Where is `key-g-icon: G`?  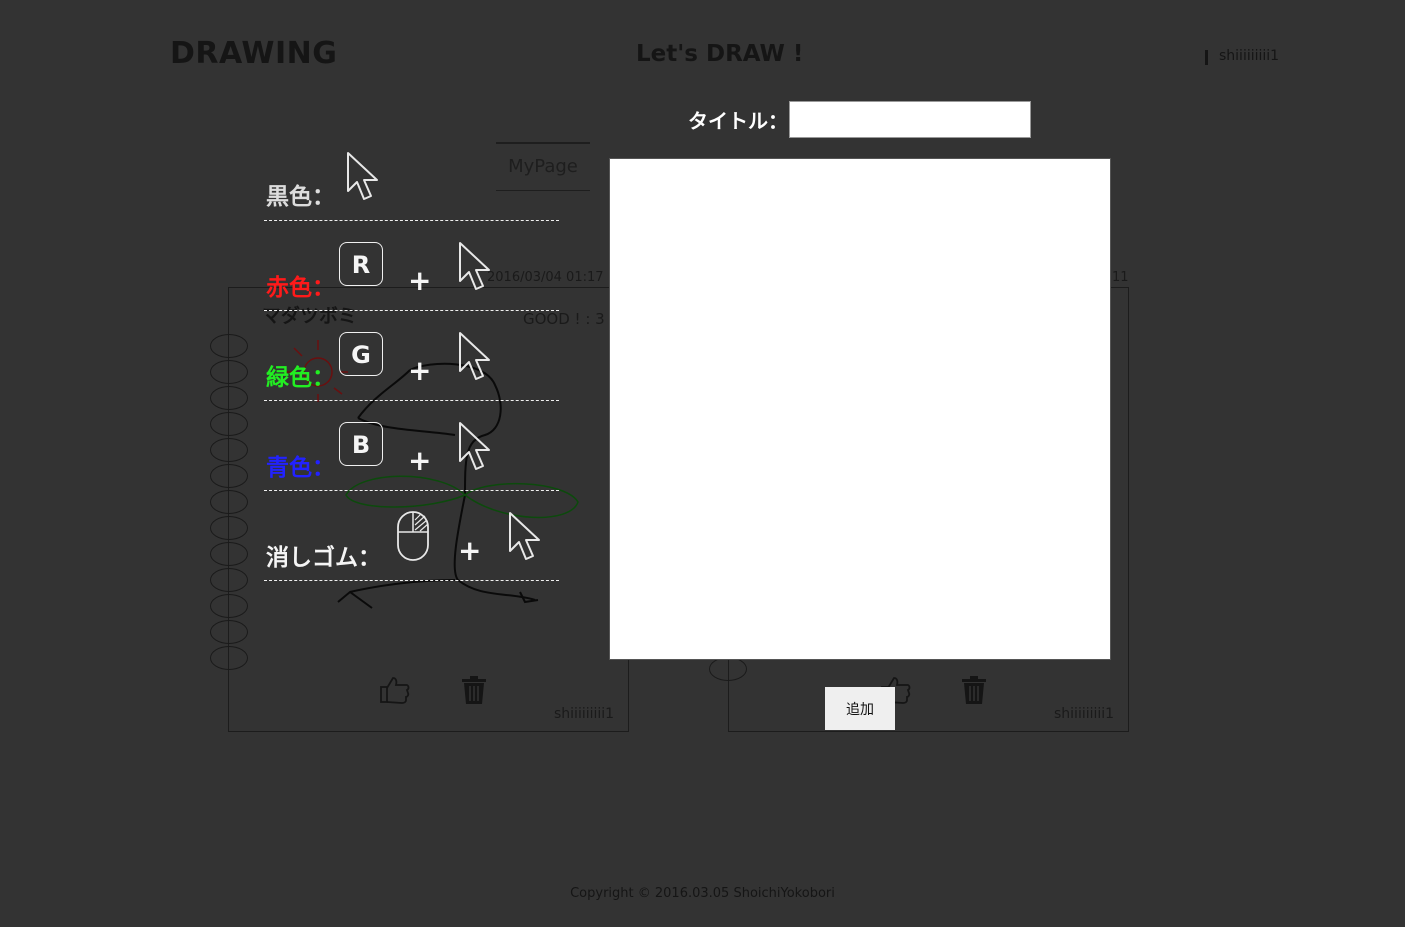 key-g-icon: G is located at coordinates (361, 354).